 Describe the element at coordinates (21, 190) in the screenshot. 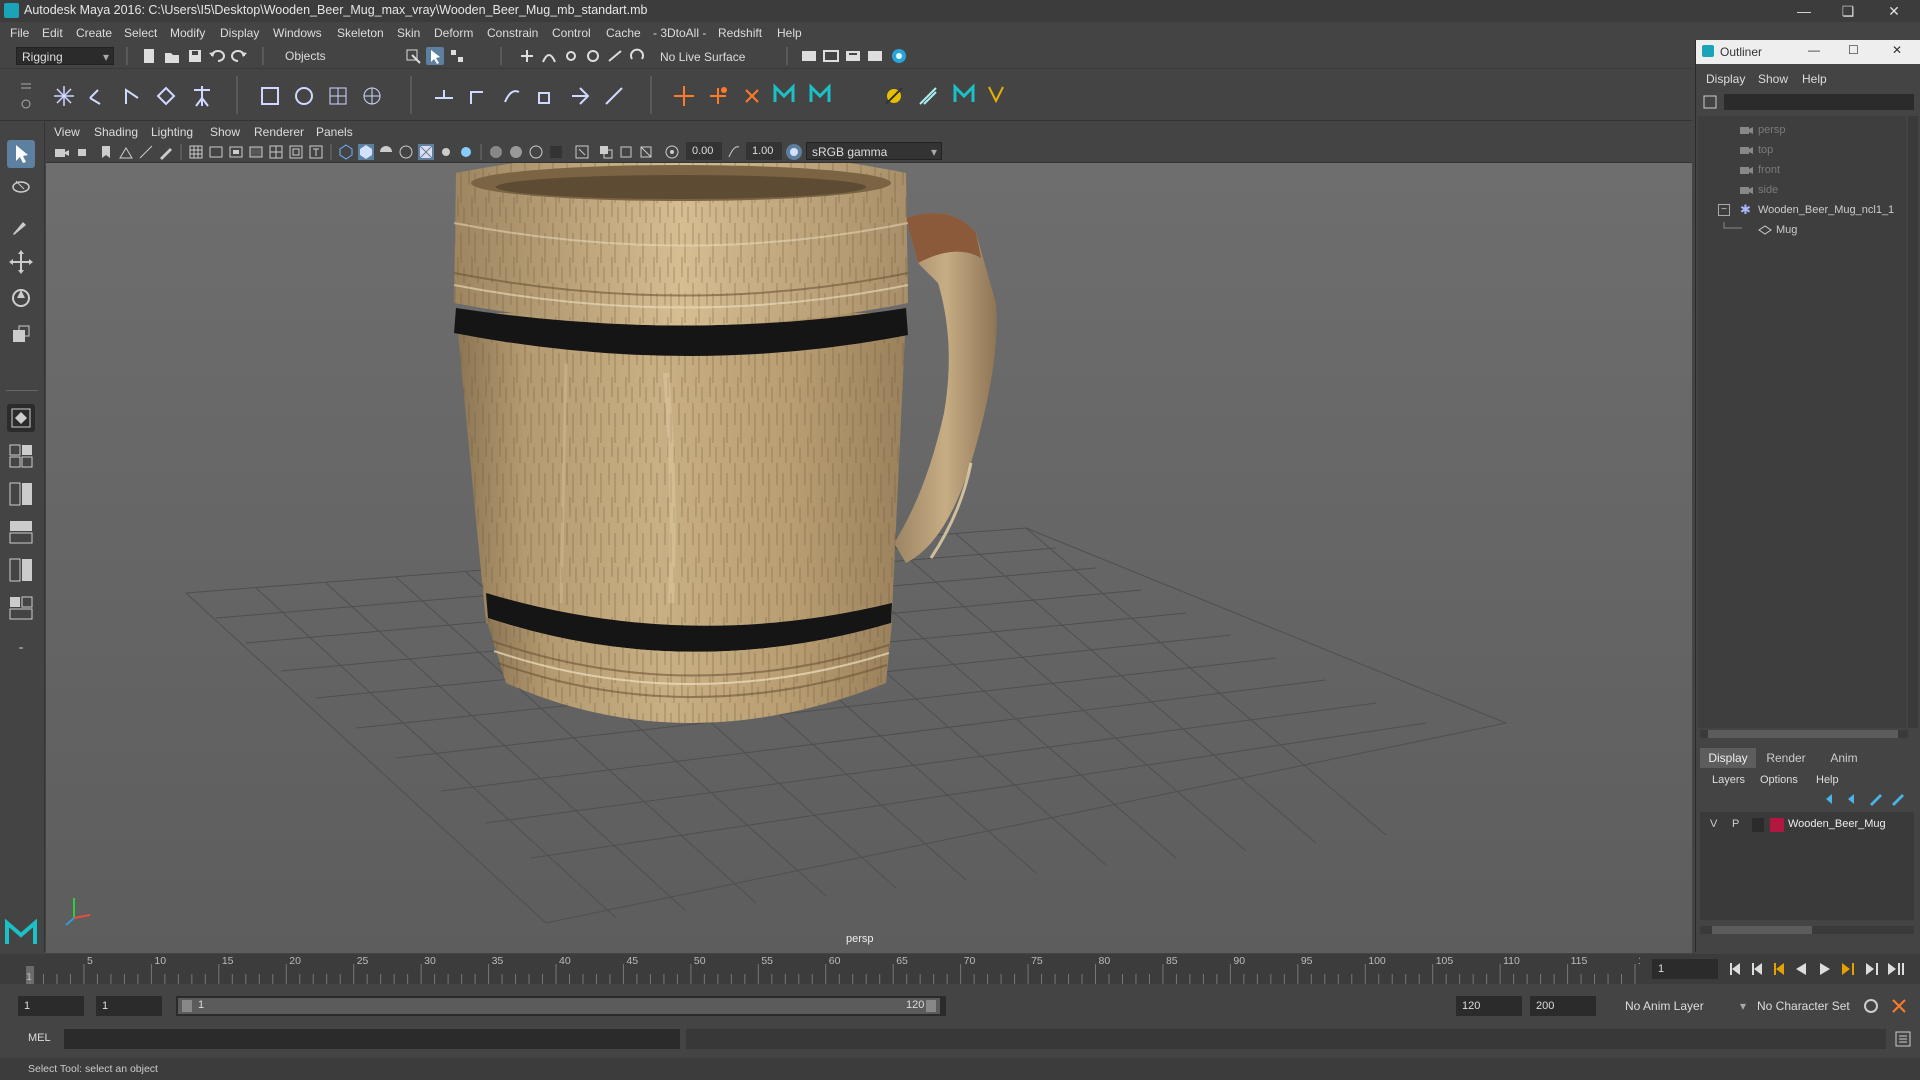

I see `lasso-tool-button` at that location.